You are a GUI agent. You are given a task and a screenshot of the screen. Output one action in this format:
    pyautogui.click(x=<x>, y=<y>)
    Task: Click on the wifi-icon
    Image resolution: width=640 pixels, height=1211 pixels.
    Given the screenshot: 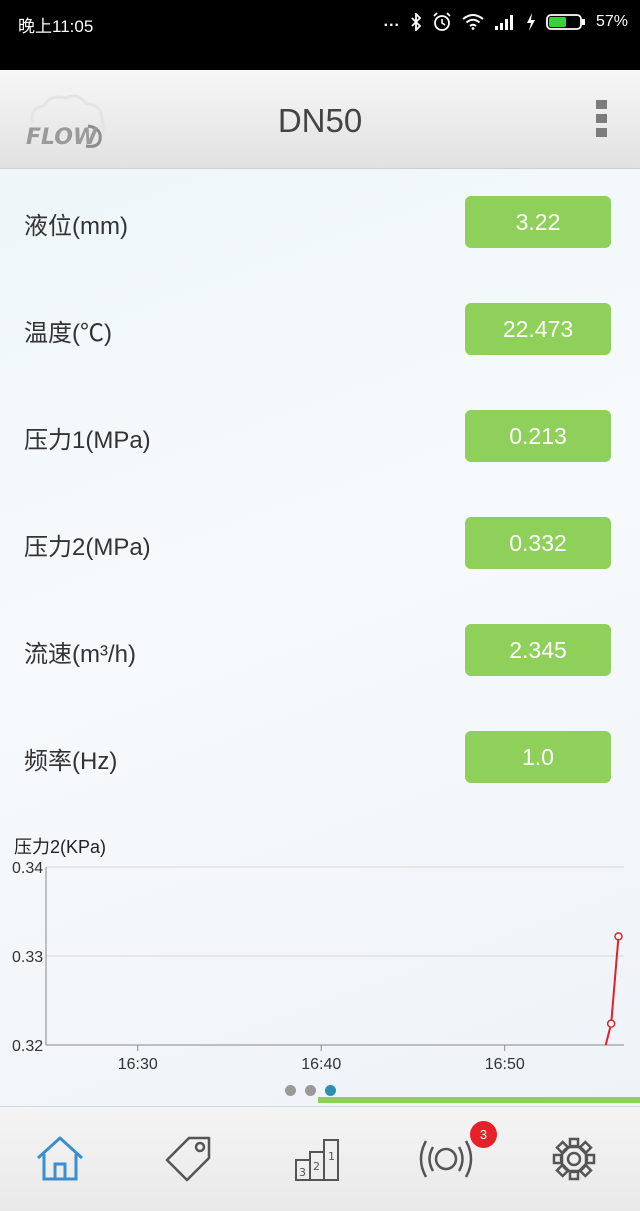 What is the action you would take?
    pyautogui.click(x=473, y=22)
    